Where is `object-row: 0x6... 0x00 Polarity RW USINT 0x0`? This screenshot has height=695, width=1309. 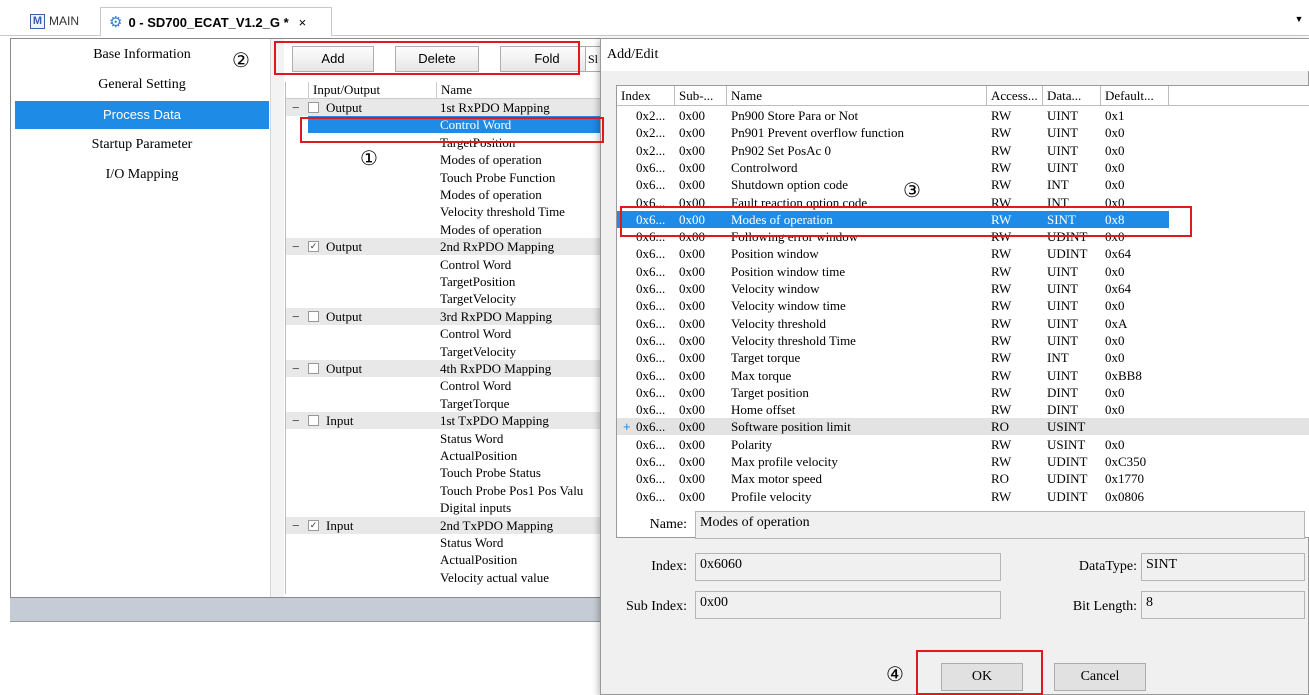 object-row: 0x6... 0x00 Polarity RW USINT 0x0 is located at coordinates (963, 444).